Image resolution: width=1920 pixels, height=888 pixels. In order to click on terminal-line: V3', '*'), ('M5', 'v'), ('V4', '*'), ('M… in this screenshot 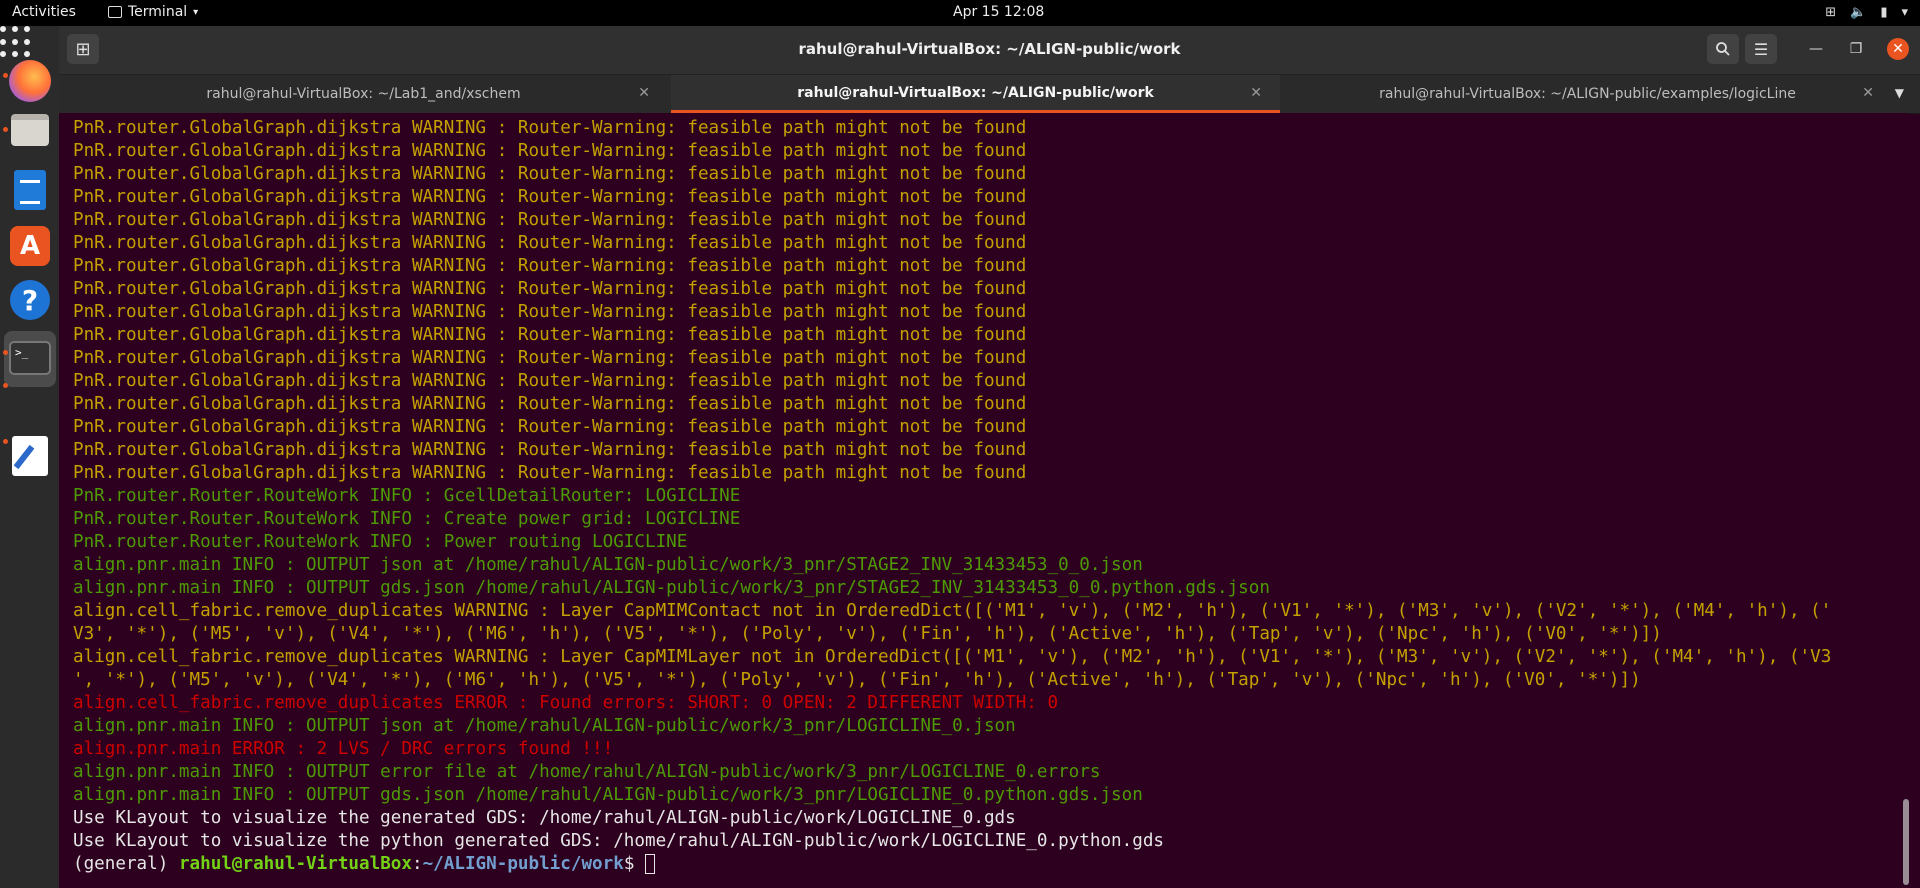, I will do `click(867, 634)`.